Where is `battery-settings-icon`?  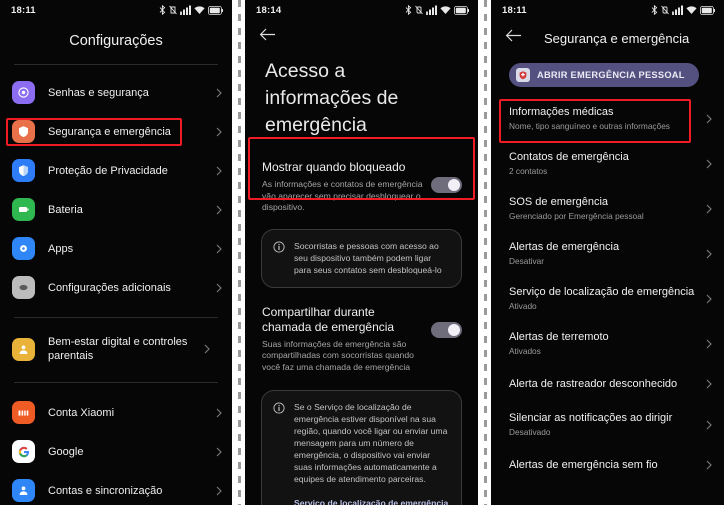 battery-settings-icon is located at coordinates (23, 209).